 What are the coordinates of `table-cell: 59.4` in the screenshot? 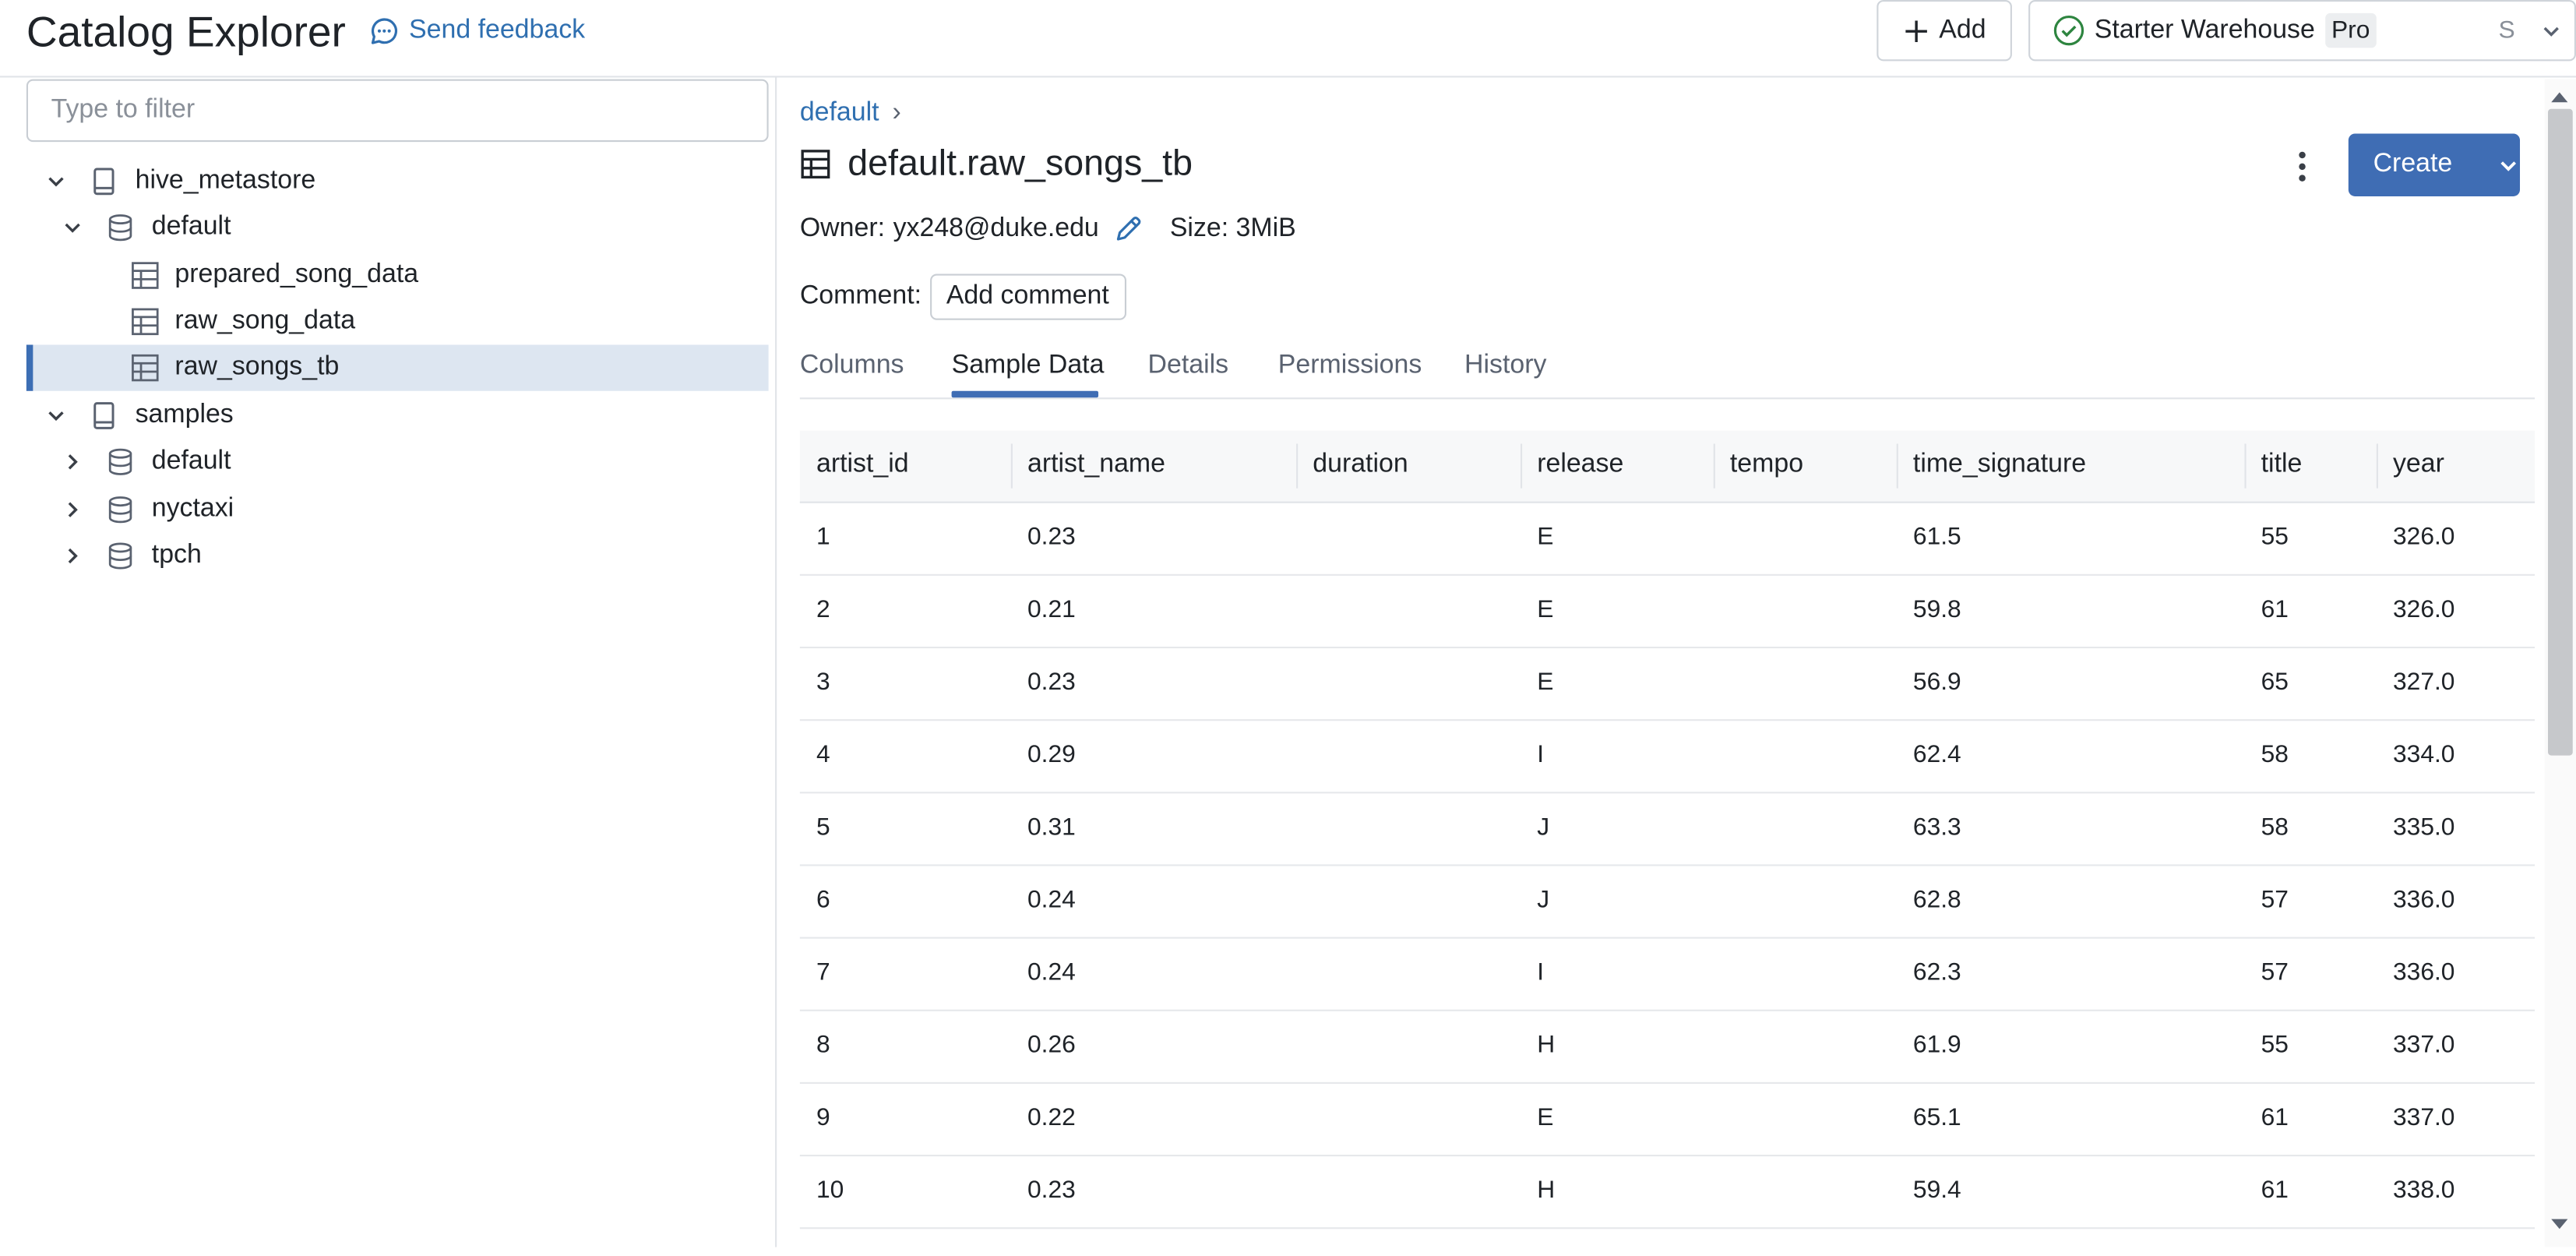 It's located at (1936, 1190).